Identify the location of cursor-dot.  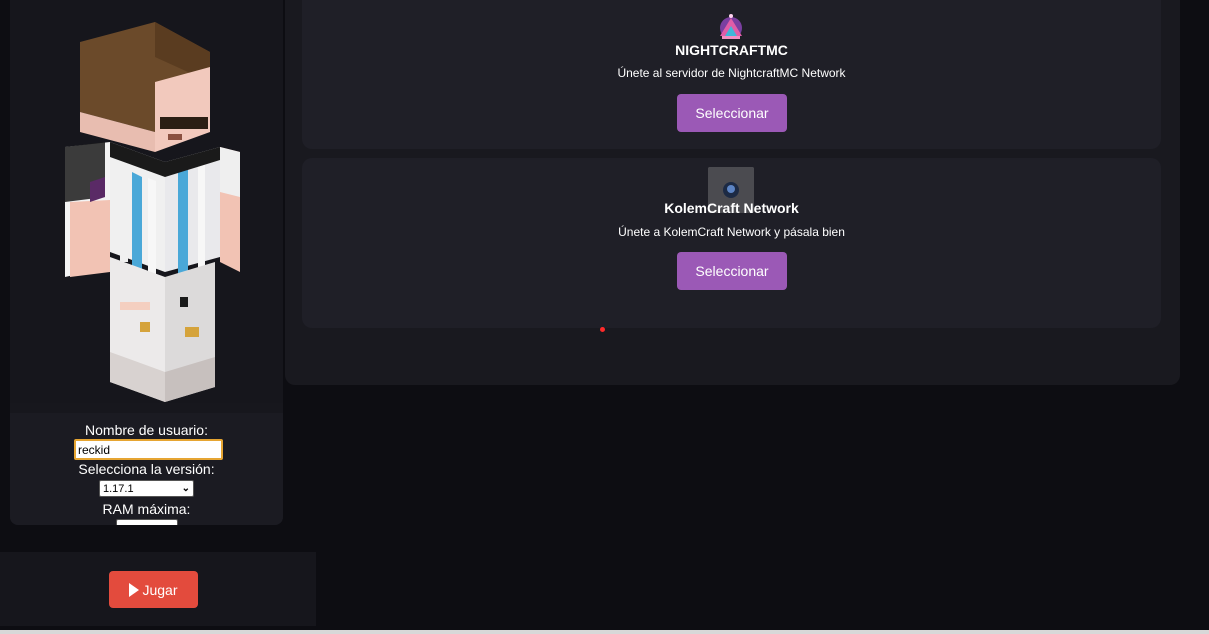
(602, 329).